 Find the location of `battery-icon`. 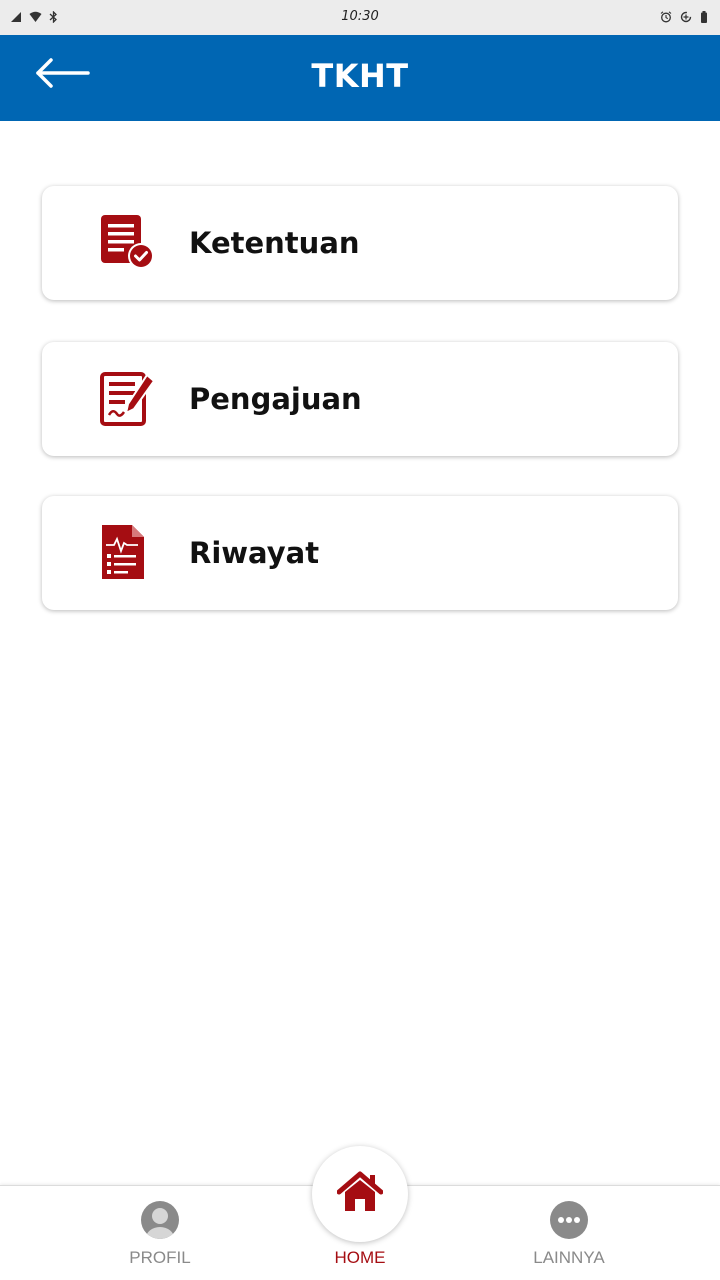

battery-icon is located at coordinates (704, 17).